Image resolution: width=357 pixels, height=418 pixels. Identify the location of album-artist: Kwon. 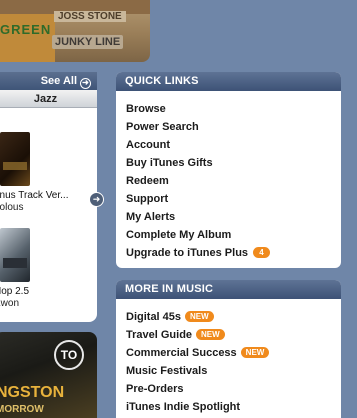
(9, 303).